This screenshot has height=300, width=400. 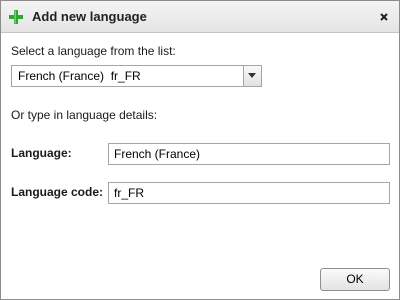 I want to click on language-select-value: French (France) fr_FR, so click(x=79, y=76).